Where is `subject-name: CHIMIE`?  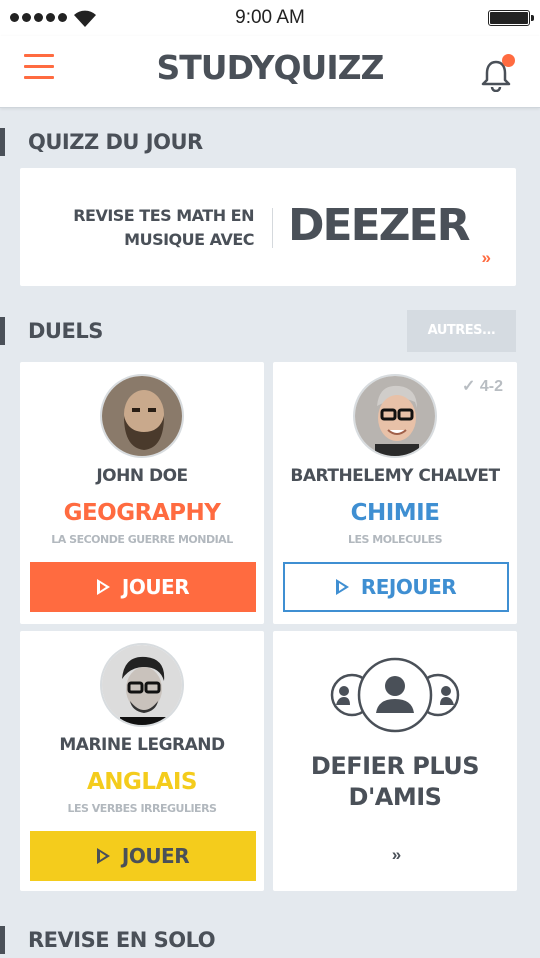 subject-name: CHIMIE is located at coordinates (395, 513).